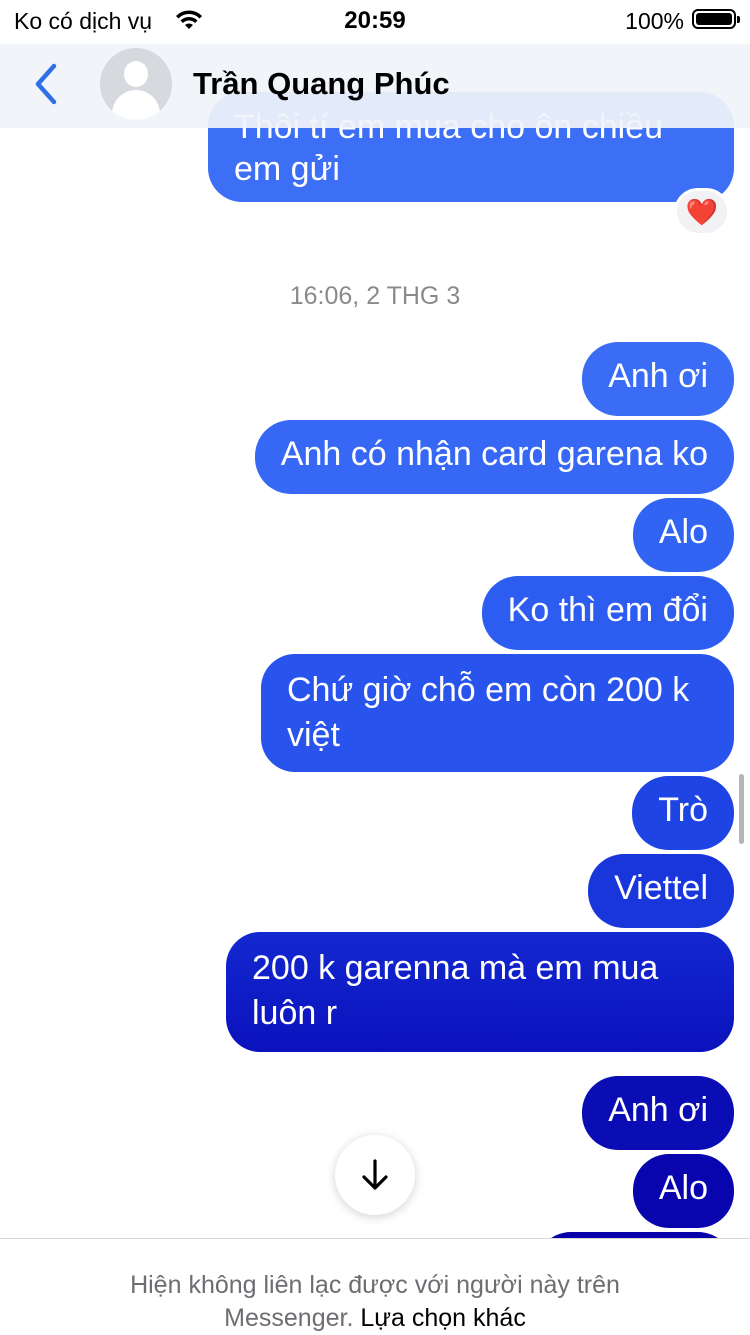  I want to click on back-chevron-icon, so click(48, 85).